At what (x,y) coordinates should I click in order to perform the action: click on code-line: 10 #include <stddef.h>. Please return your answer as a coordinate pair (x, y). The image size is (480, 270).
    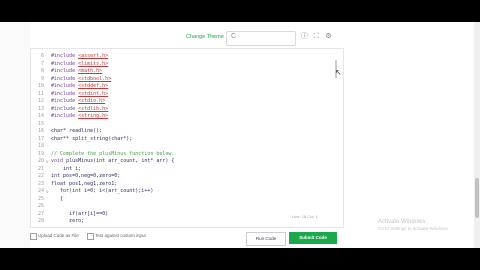
    Looking at the image, I should click on (187, 87).